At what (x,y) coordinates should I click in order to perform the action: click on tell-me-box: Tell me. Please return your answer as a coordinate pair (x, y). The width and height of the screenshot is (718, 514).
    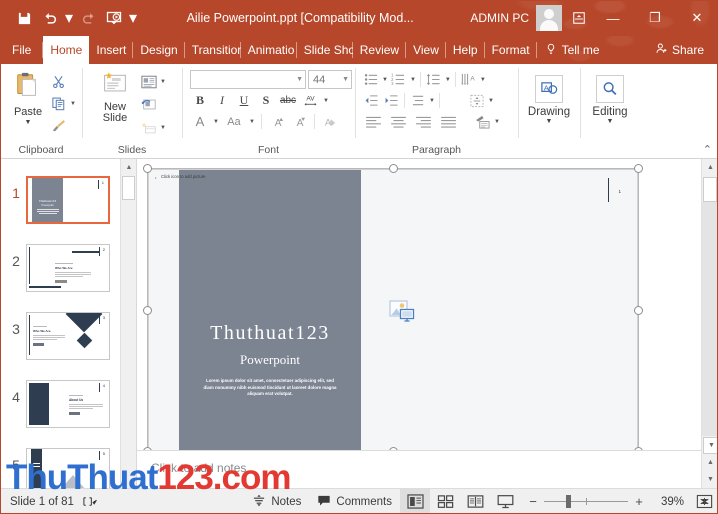
    Looking at the image, I should click on (572, 50).